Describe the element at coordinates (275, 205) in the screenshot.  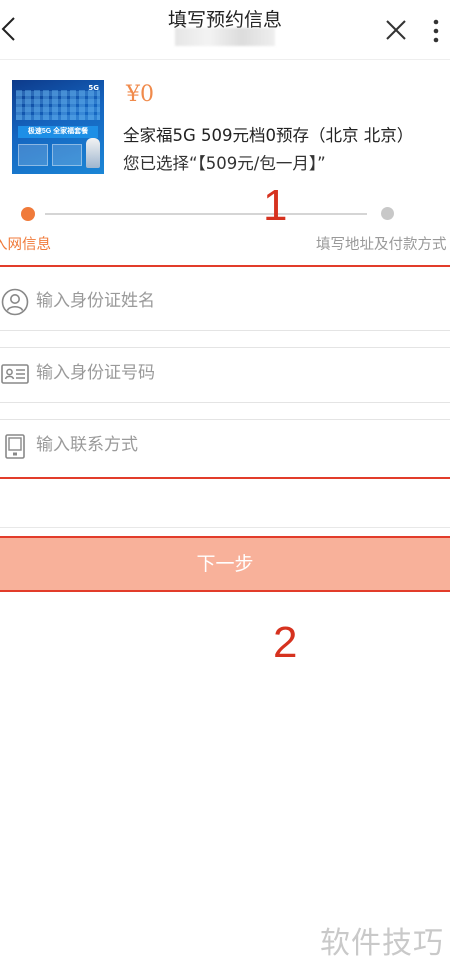
I see `annotation-marker-1: 1` at that location.